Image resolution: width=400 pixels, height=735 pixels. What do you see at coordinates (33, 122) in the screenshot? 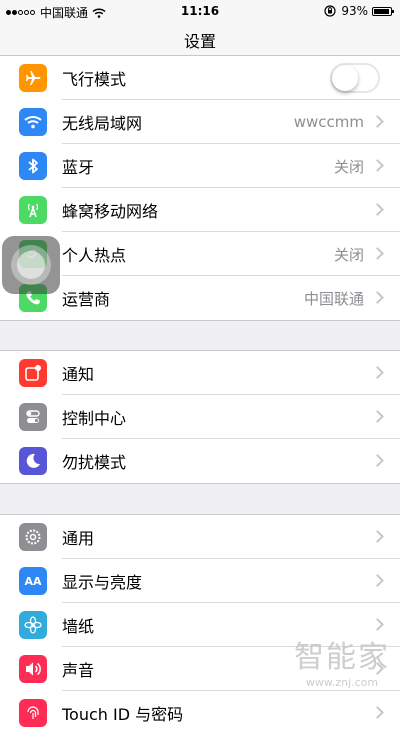
I see `wifi-icon` at bounding box center [33, 122].